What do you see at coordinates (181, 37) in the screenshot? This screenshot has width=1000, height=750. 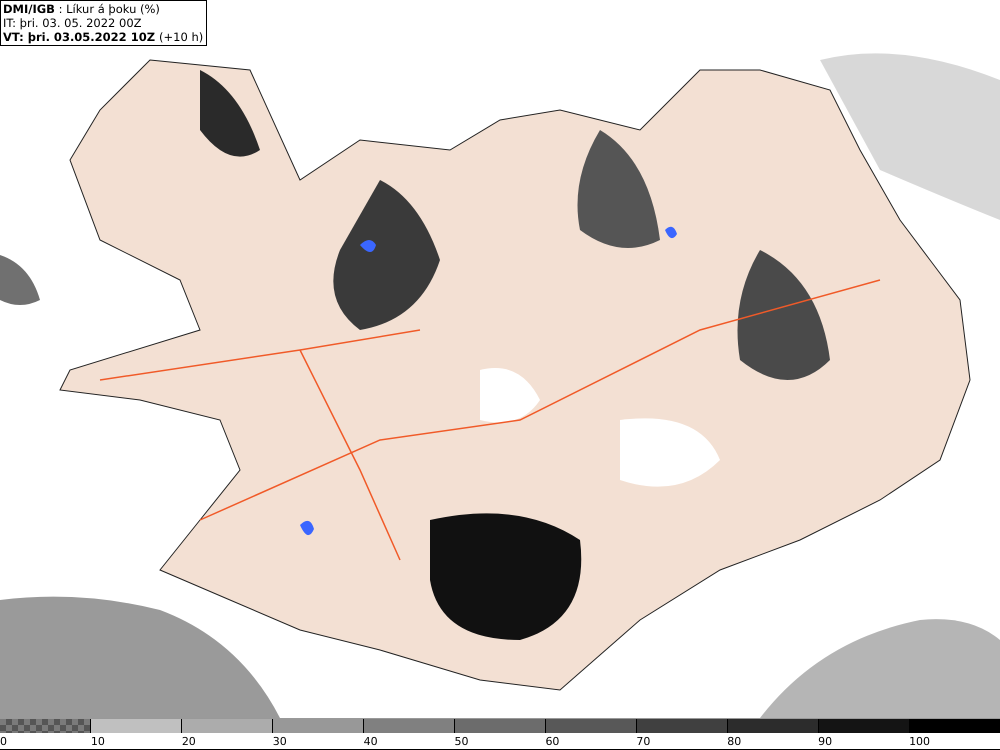 I see `forecast-lead: (+10 h)` at bounding box center [181, 37].